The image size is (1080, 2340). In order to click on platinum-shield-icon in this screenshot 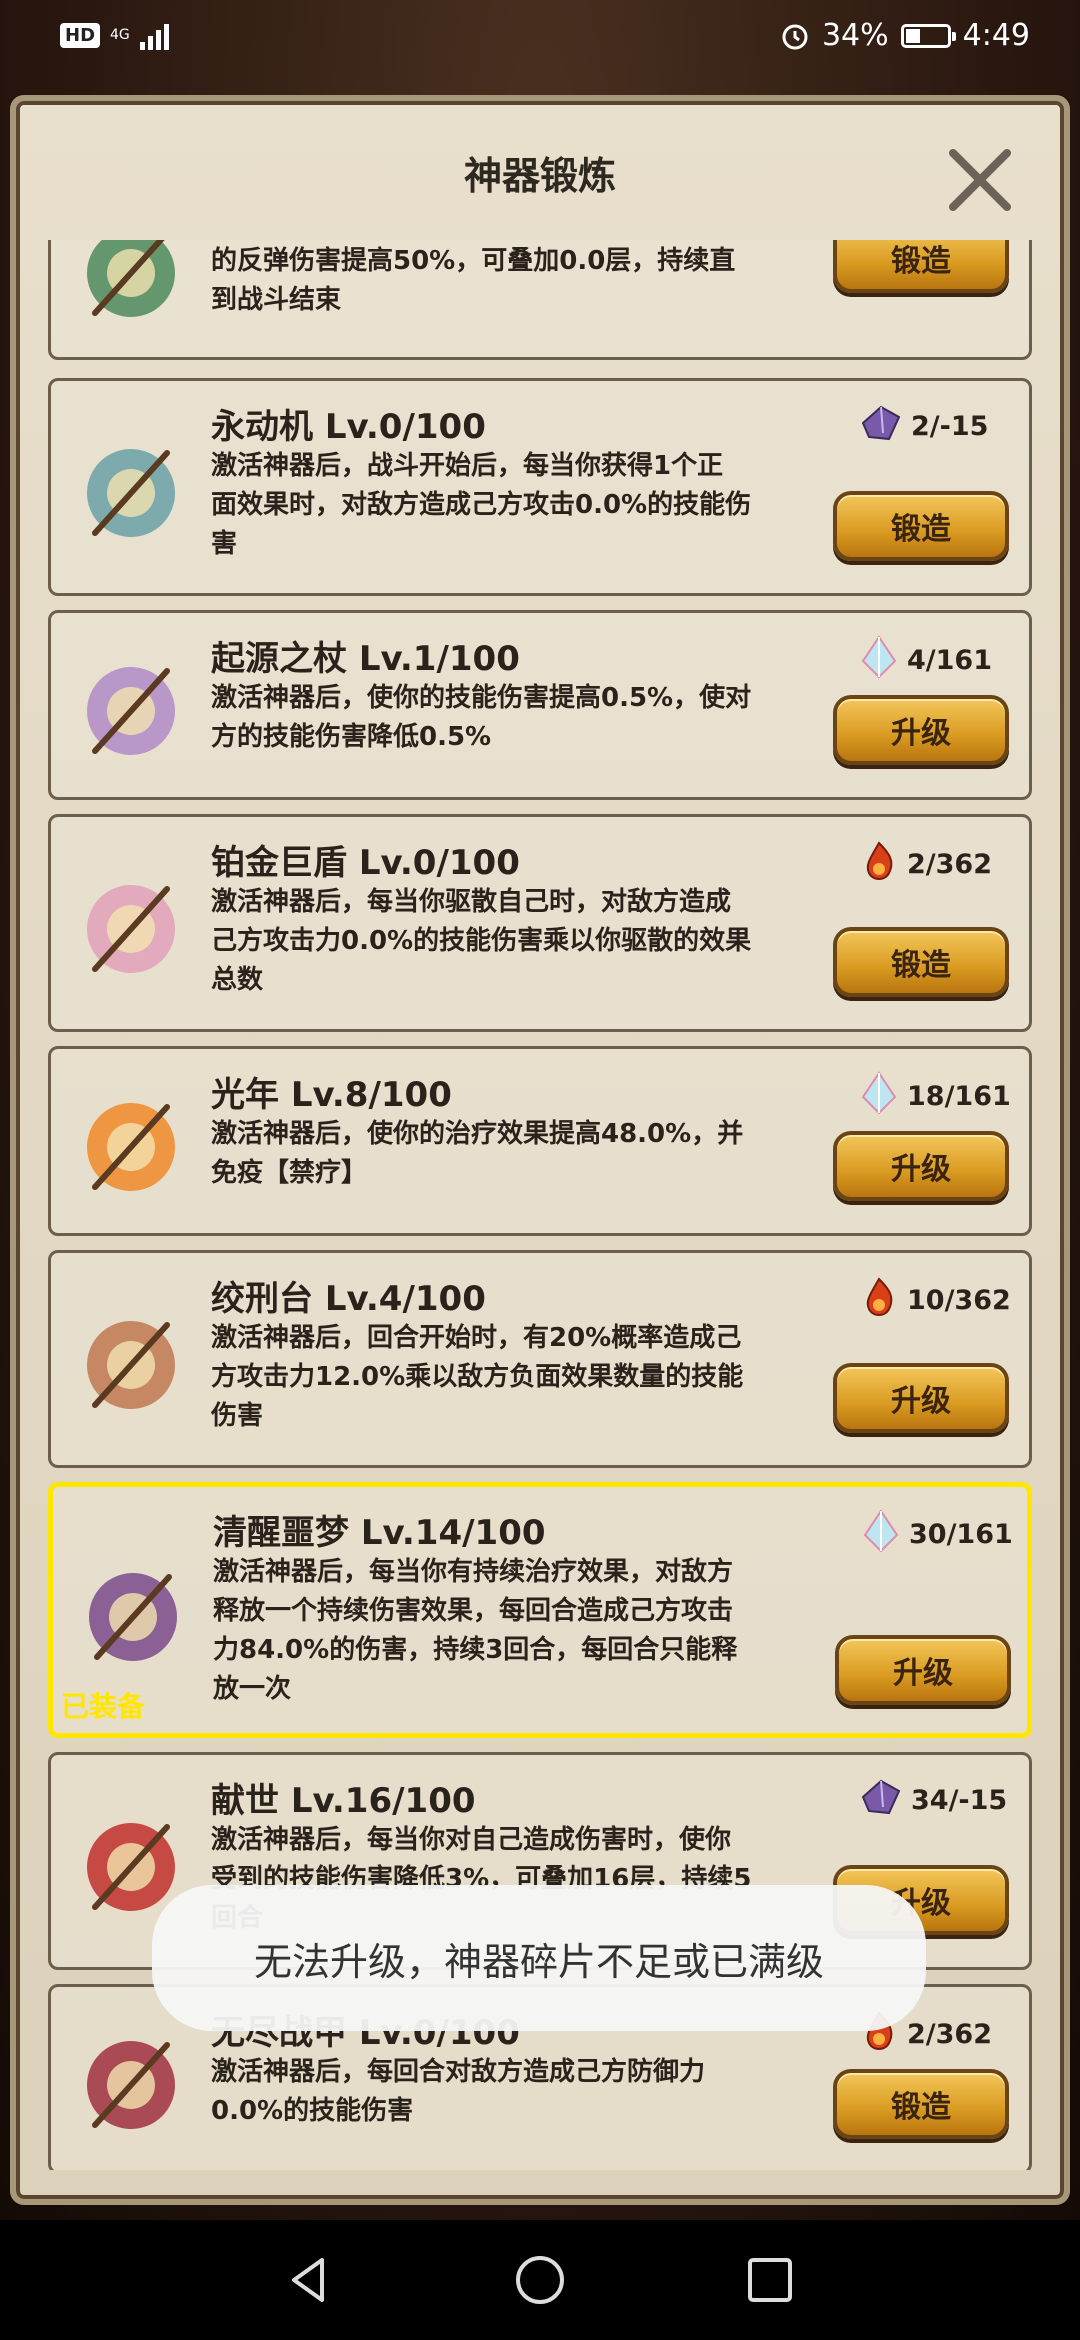, I will do `click(131, 929)`.